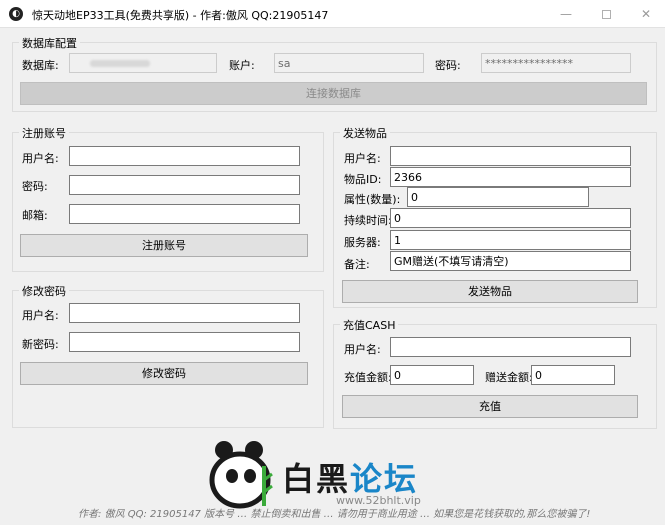  What do you see at coordinates (362, 158) in the screenshot?
I see `send-username-label: 用户名:` at bounding box center [362, 158].